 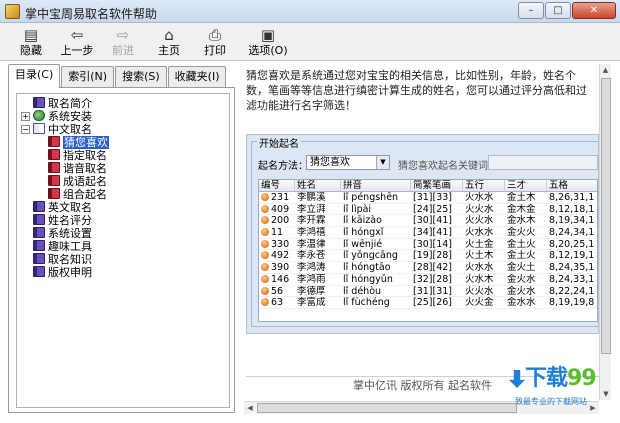 What do you see at coordinates (368, 279) in the screenshot?
I see `table-cell: lǐ hóngyǔn` at bounding box center [368, 279].